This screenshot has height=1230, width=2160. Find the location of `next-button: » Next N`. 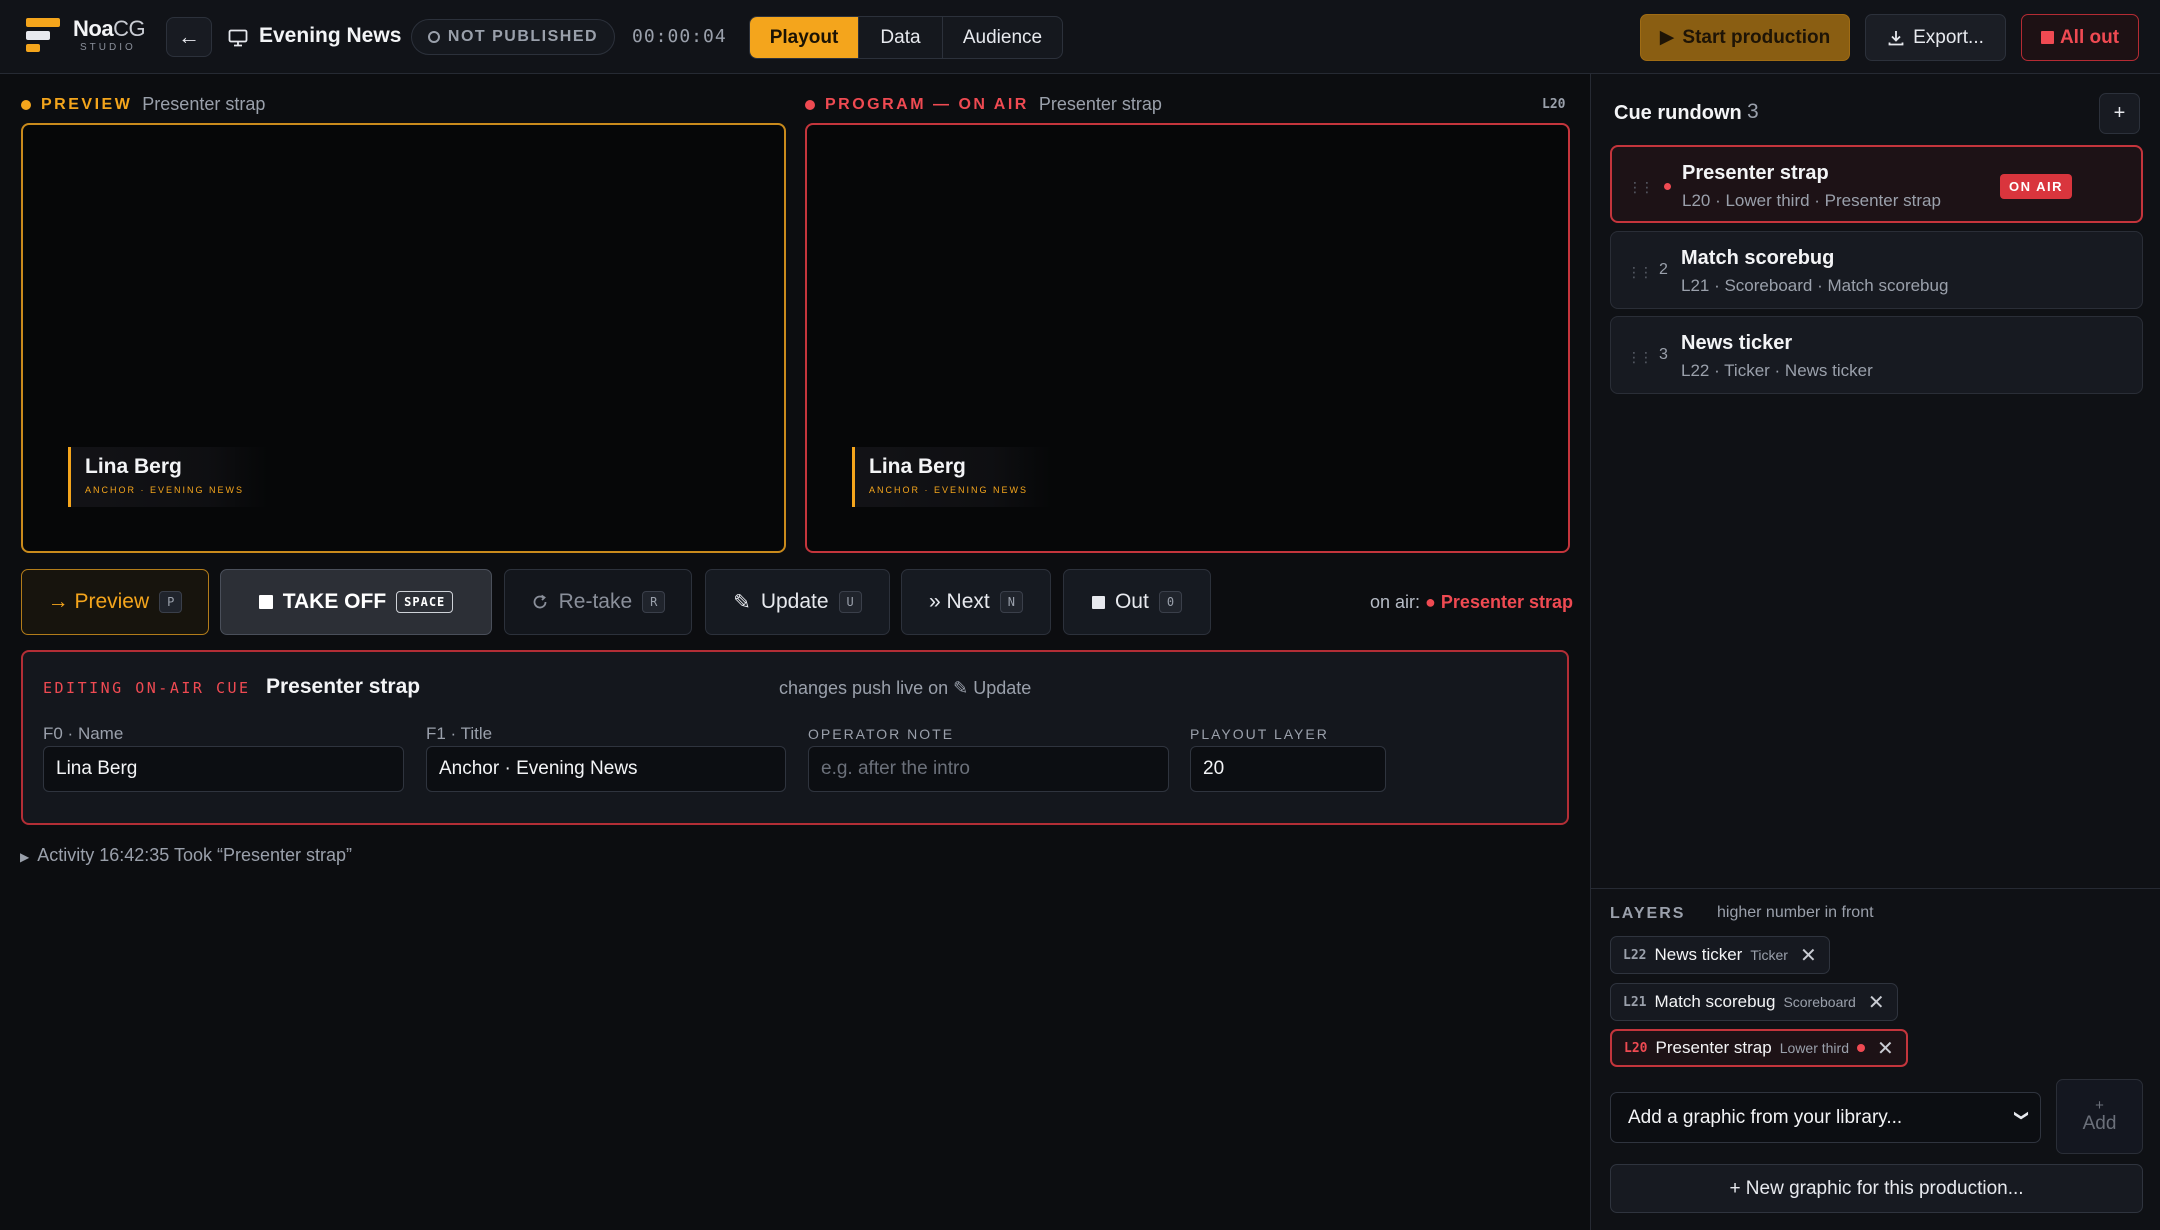

next-button: » Next N is located at coordinates (976, 602).